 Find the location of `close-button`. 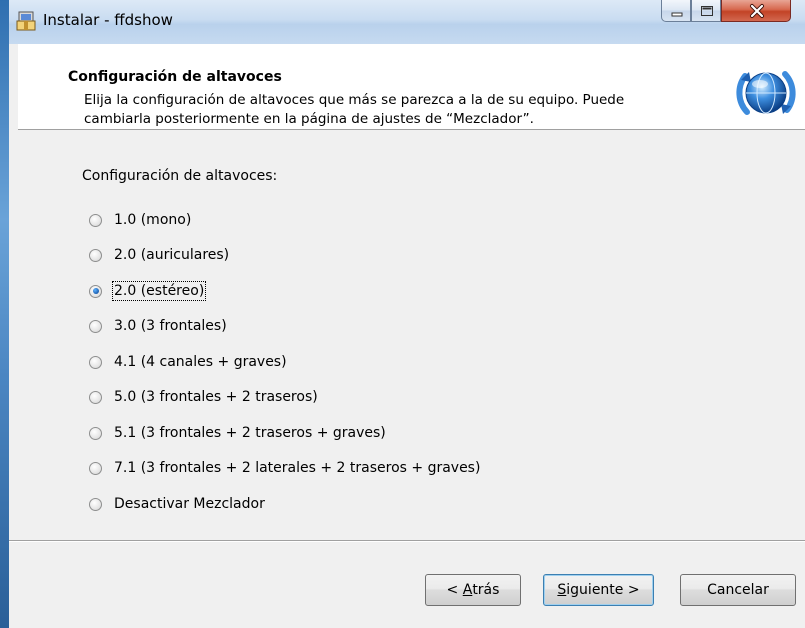

close-button is located at coordinates (756, 11).